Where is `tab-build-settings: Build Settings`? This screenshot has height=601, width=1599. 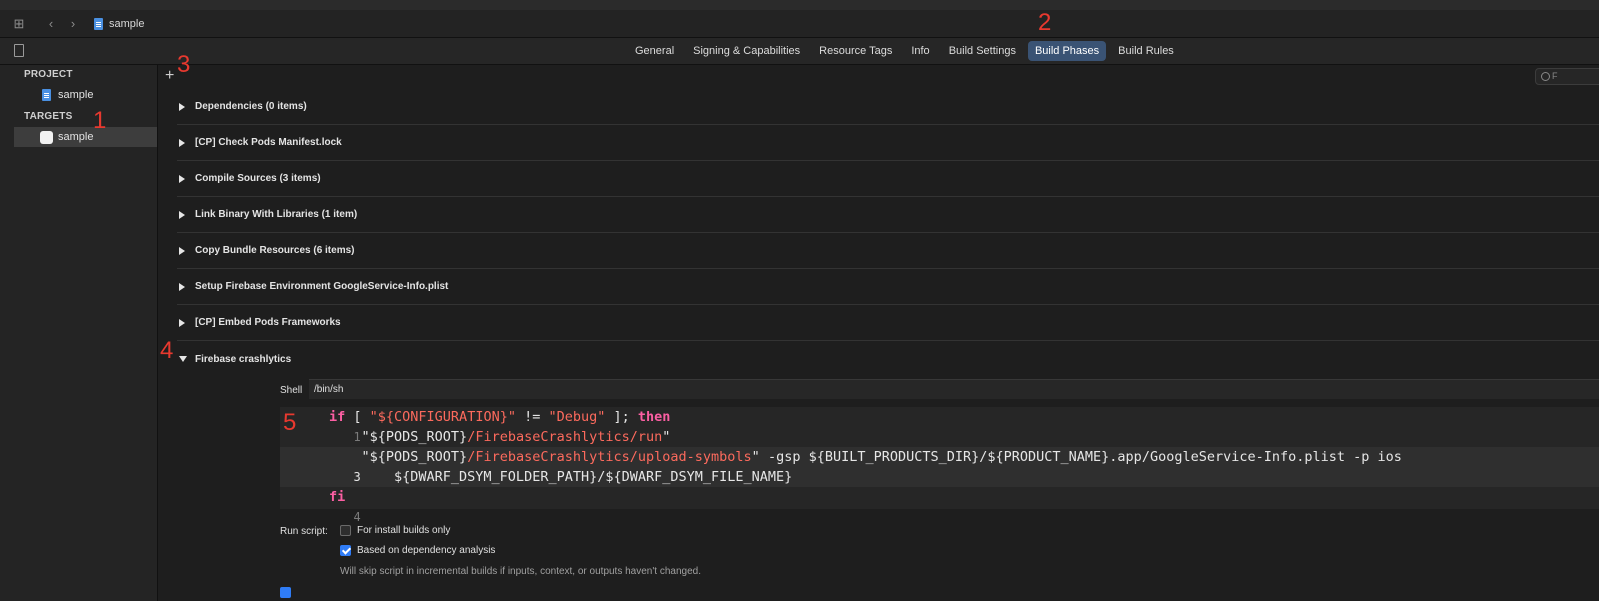 tab-build-settings: Build Settings is located at coordinates (982, 51).